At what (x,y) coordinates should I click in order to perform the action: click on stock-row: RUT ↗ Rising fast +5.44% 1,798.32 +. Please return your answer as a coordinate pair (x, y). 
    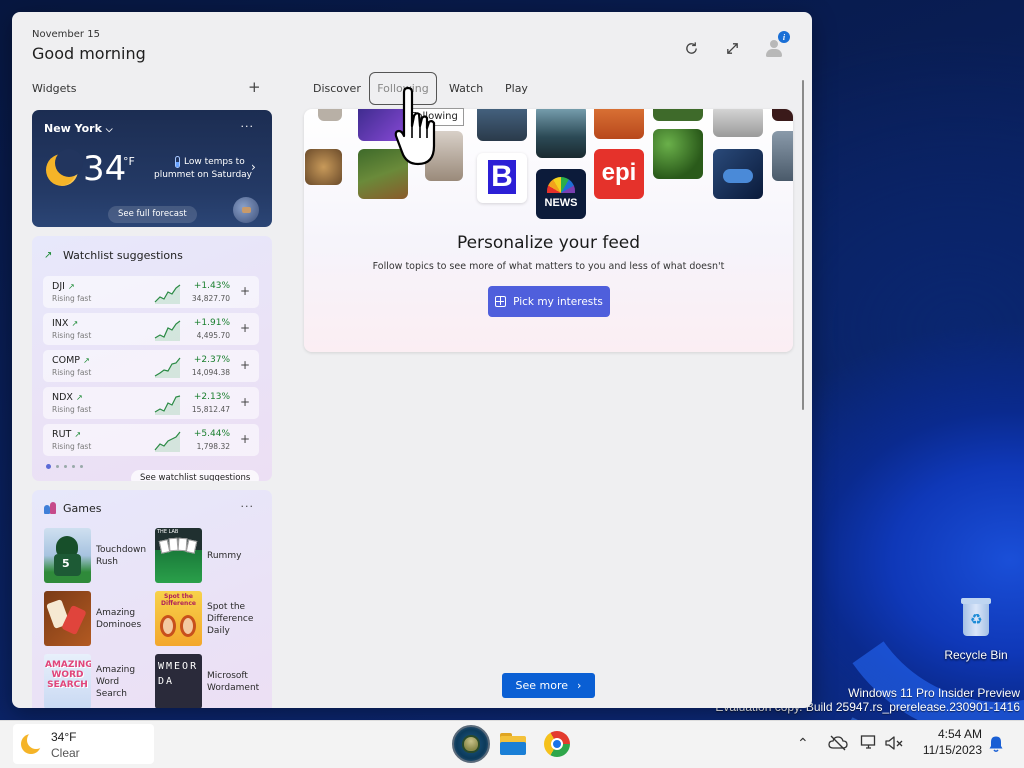
    Looking at the image, I should click on (151, 440).